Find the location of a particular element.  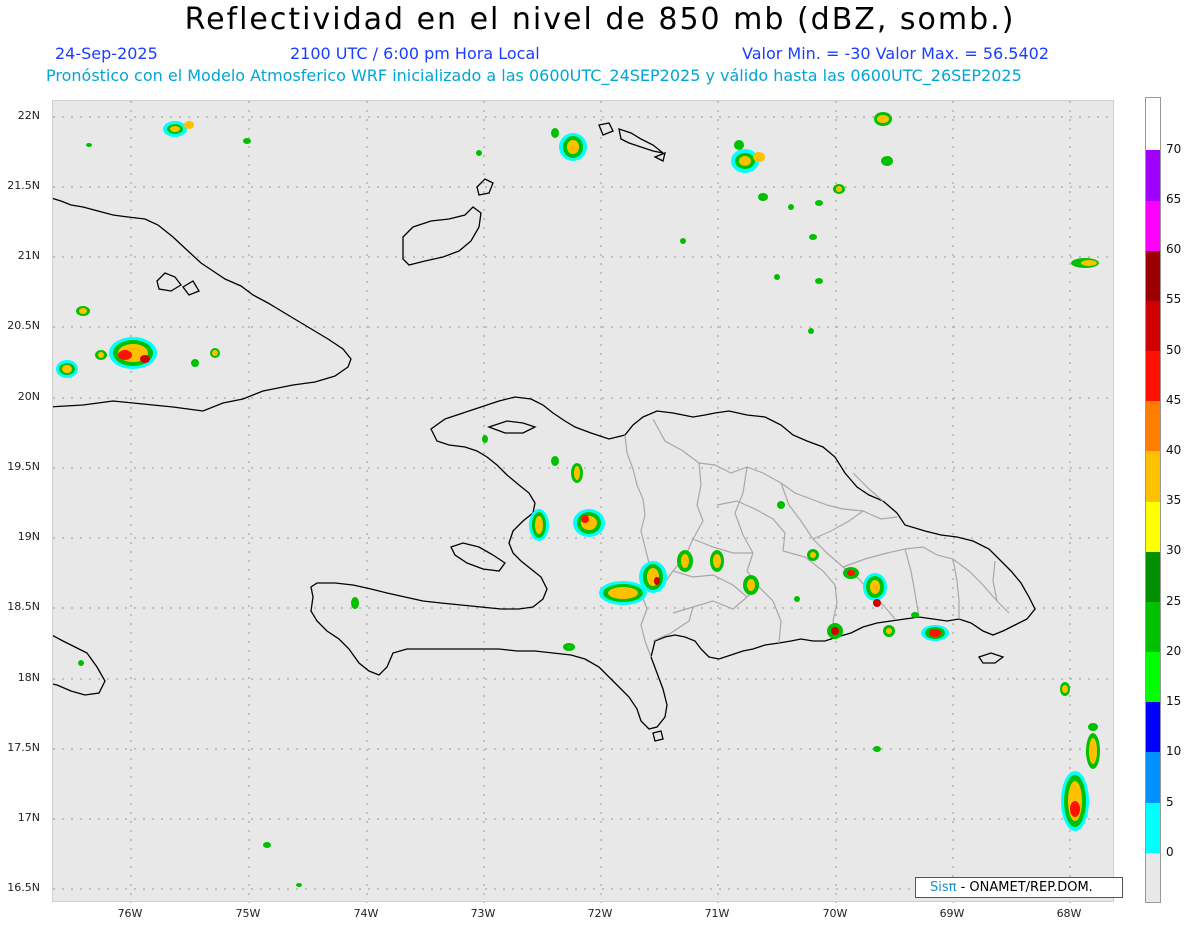

lat-label: 18N is located at coordinates (28, 677).